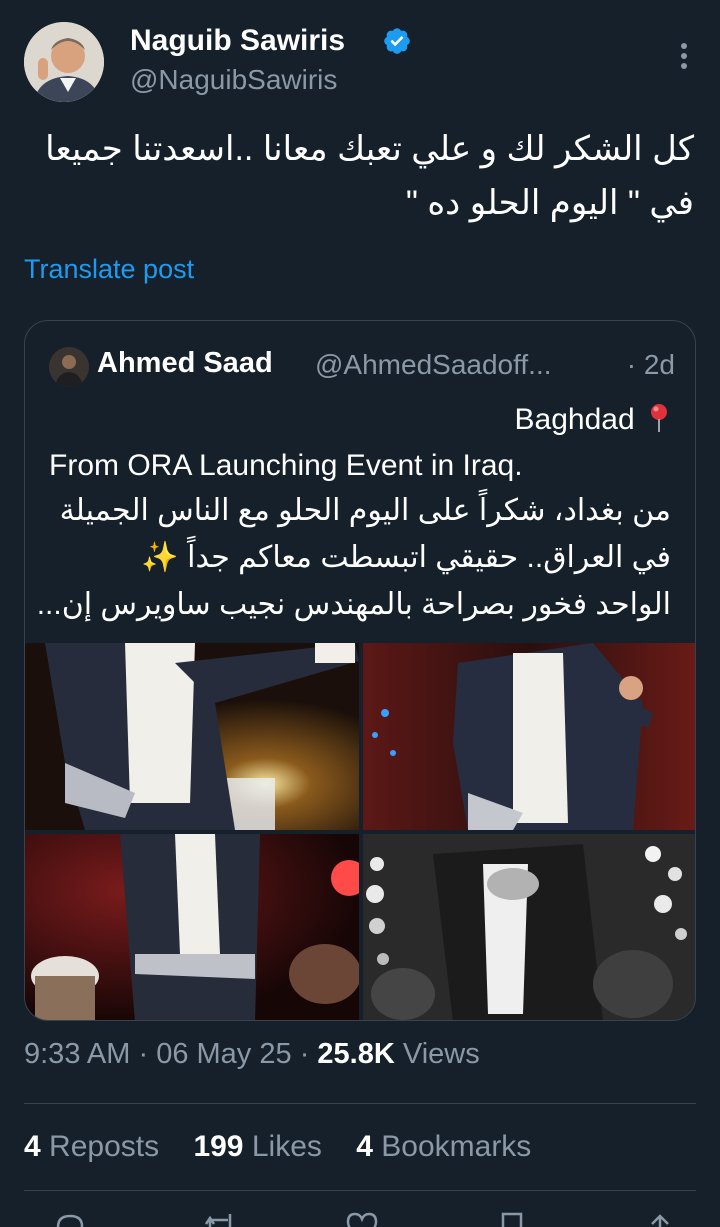  I want to click on engagement-stats: 4 Reposts 199 Likes 4 Bookmarks, so click(290, 1147).